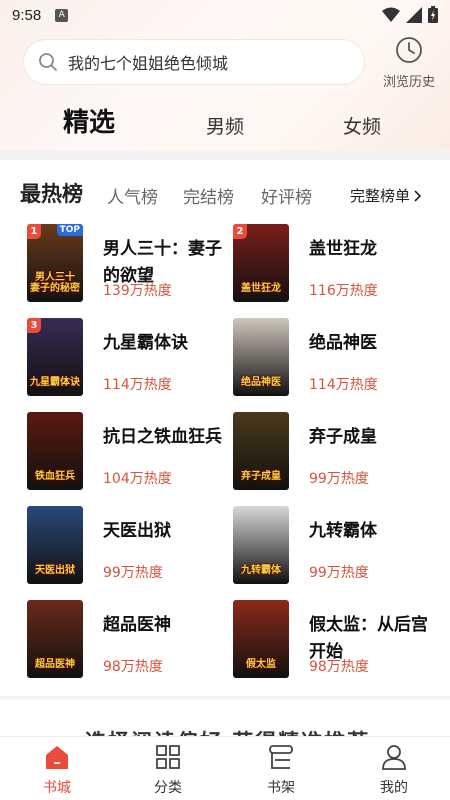 This screenshot has width=450, height=800. What do you see at coordinates (55, 263) in the screenshot?
I see `book-cover: 男人三十 妻子的秘密 1 TOP` at bounding box center [55, 263].